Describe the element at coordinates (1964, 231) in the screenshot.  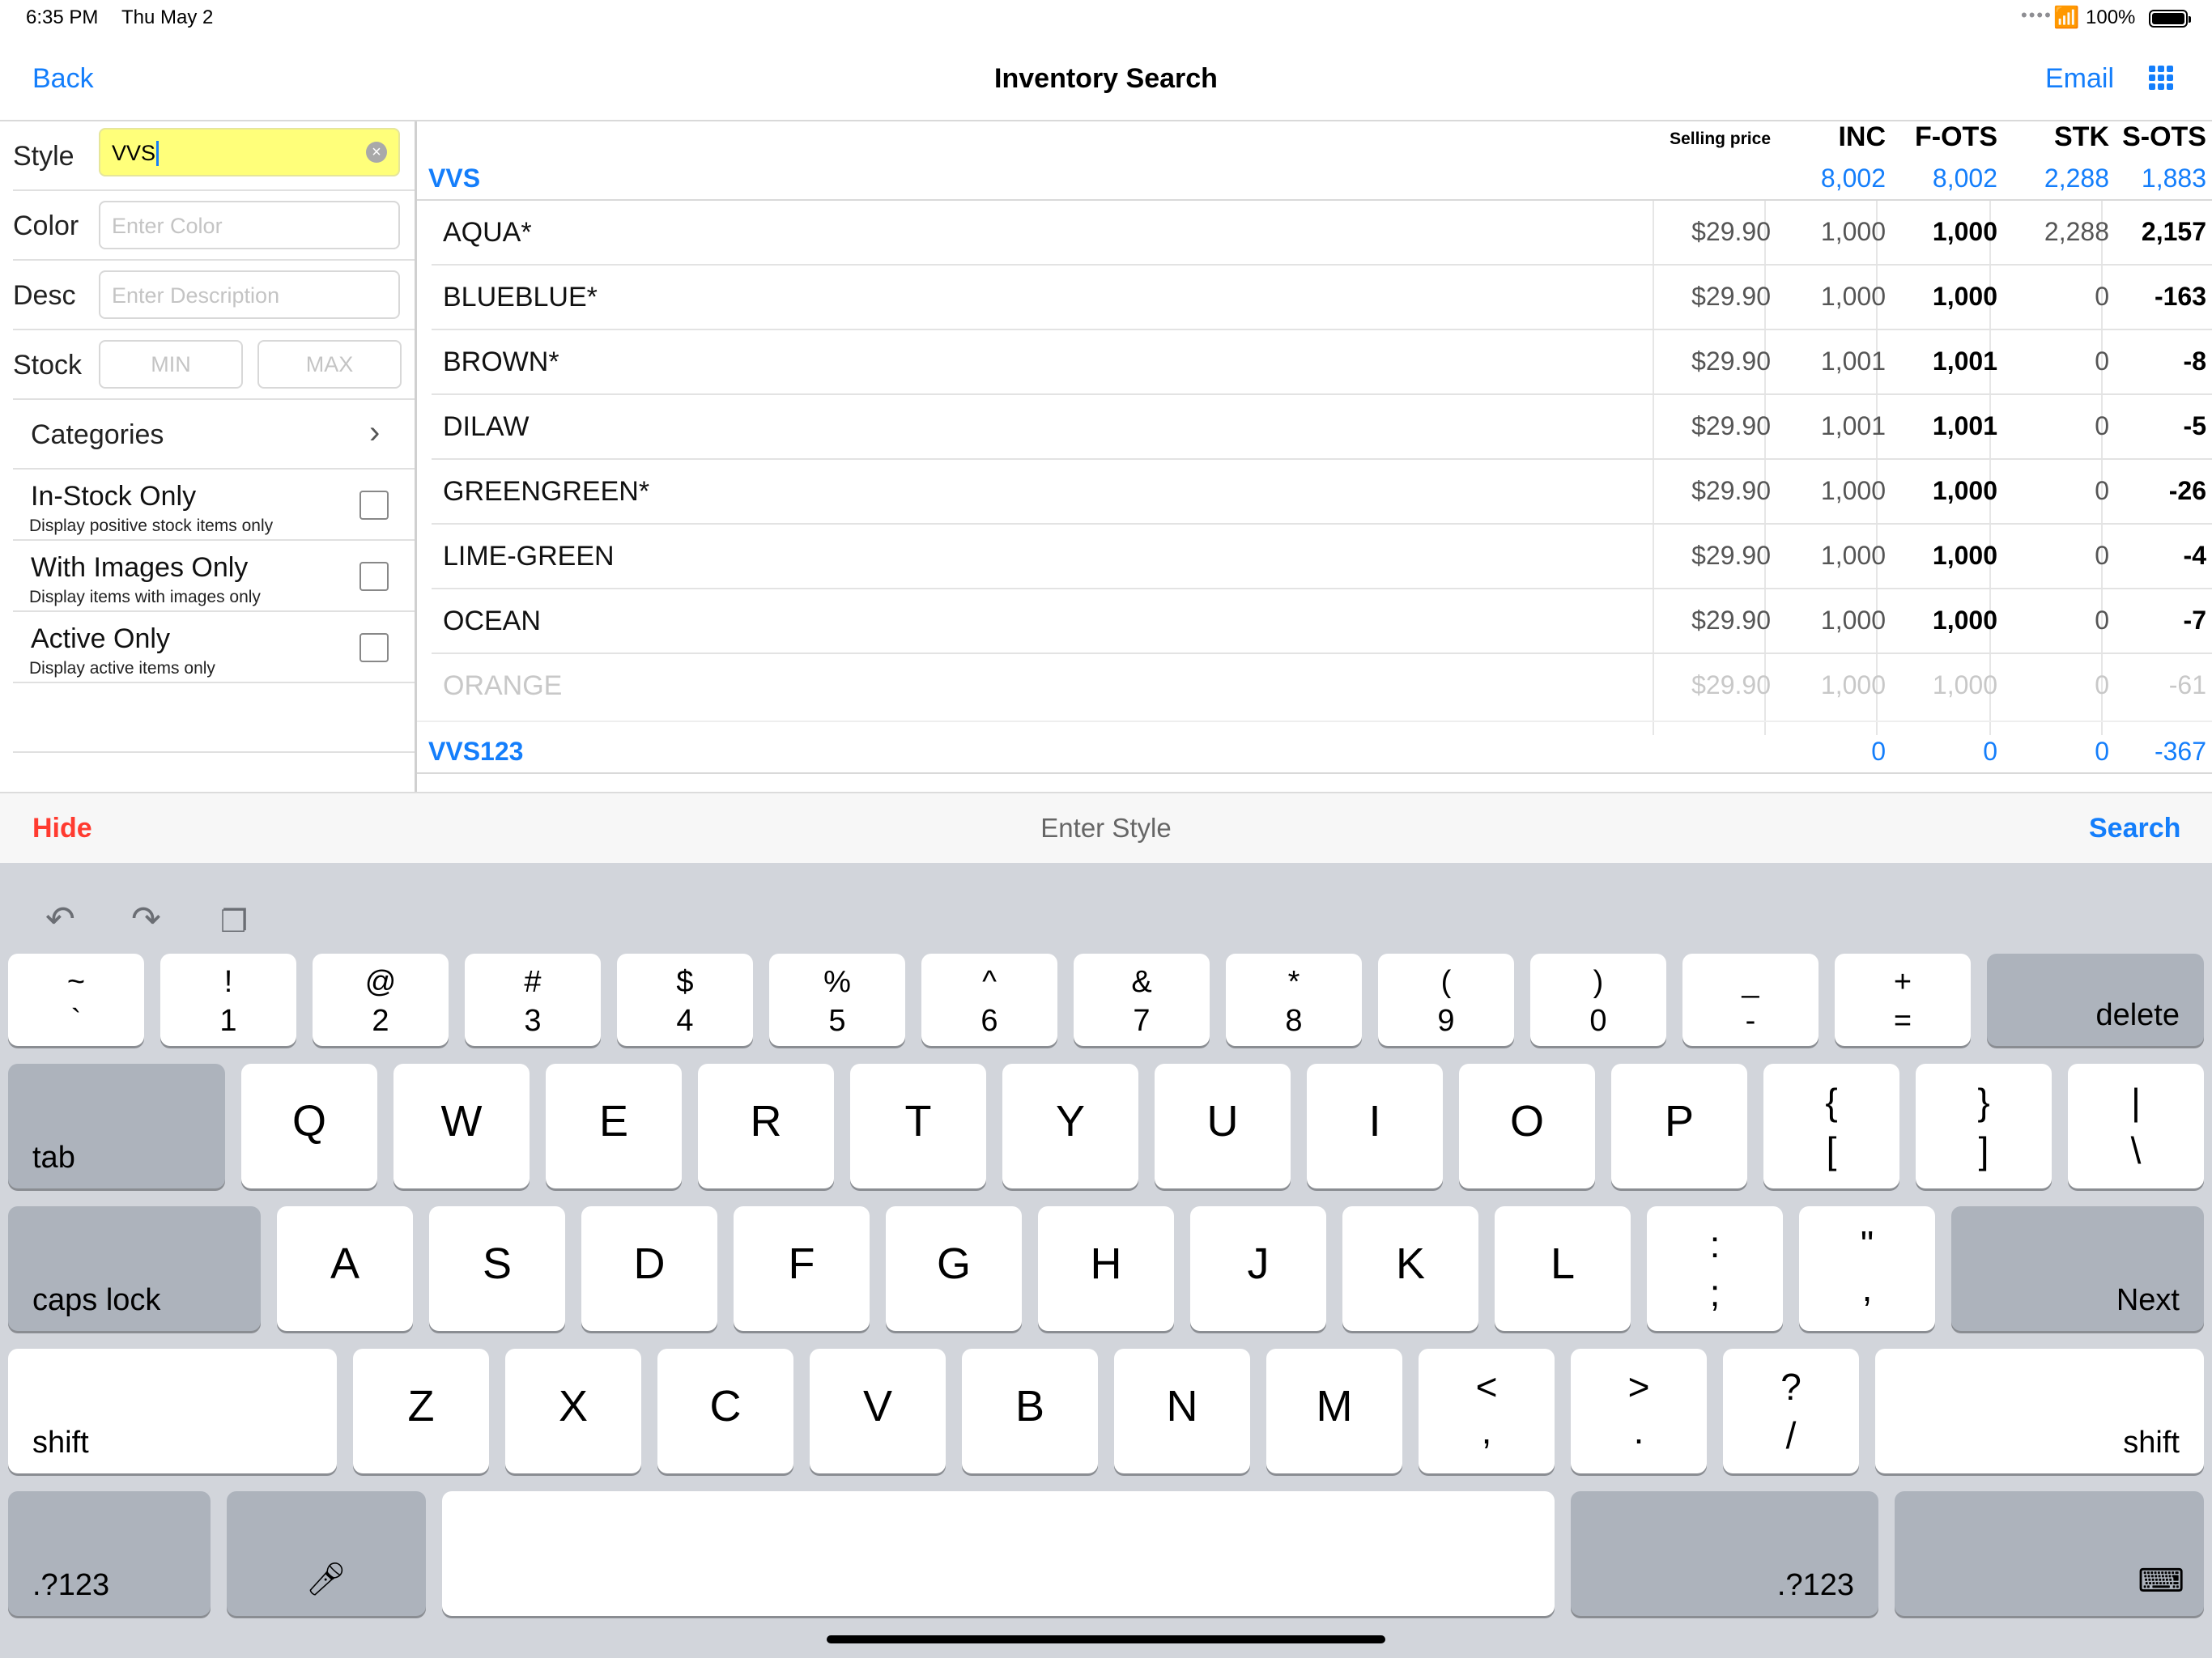
I see `row-f-ots: 1,000` at that location.